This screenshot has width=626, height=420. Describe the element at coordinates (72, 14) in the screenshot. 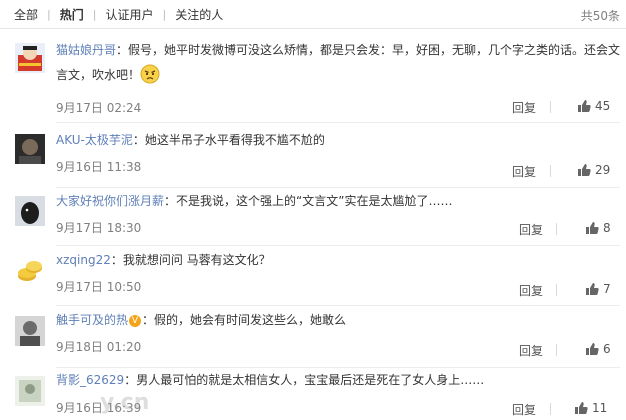

I see `tab-hot: 热门` at that location.